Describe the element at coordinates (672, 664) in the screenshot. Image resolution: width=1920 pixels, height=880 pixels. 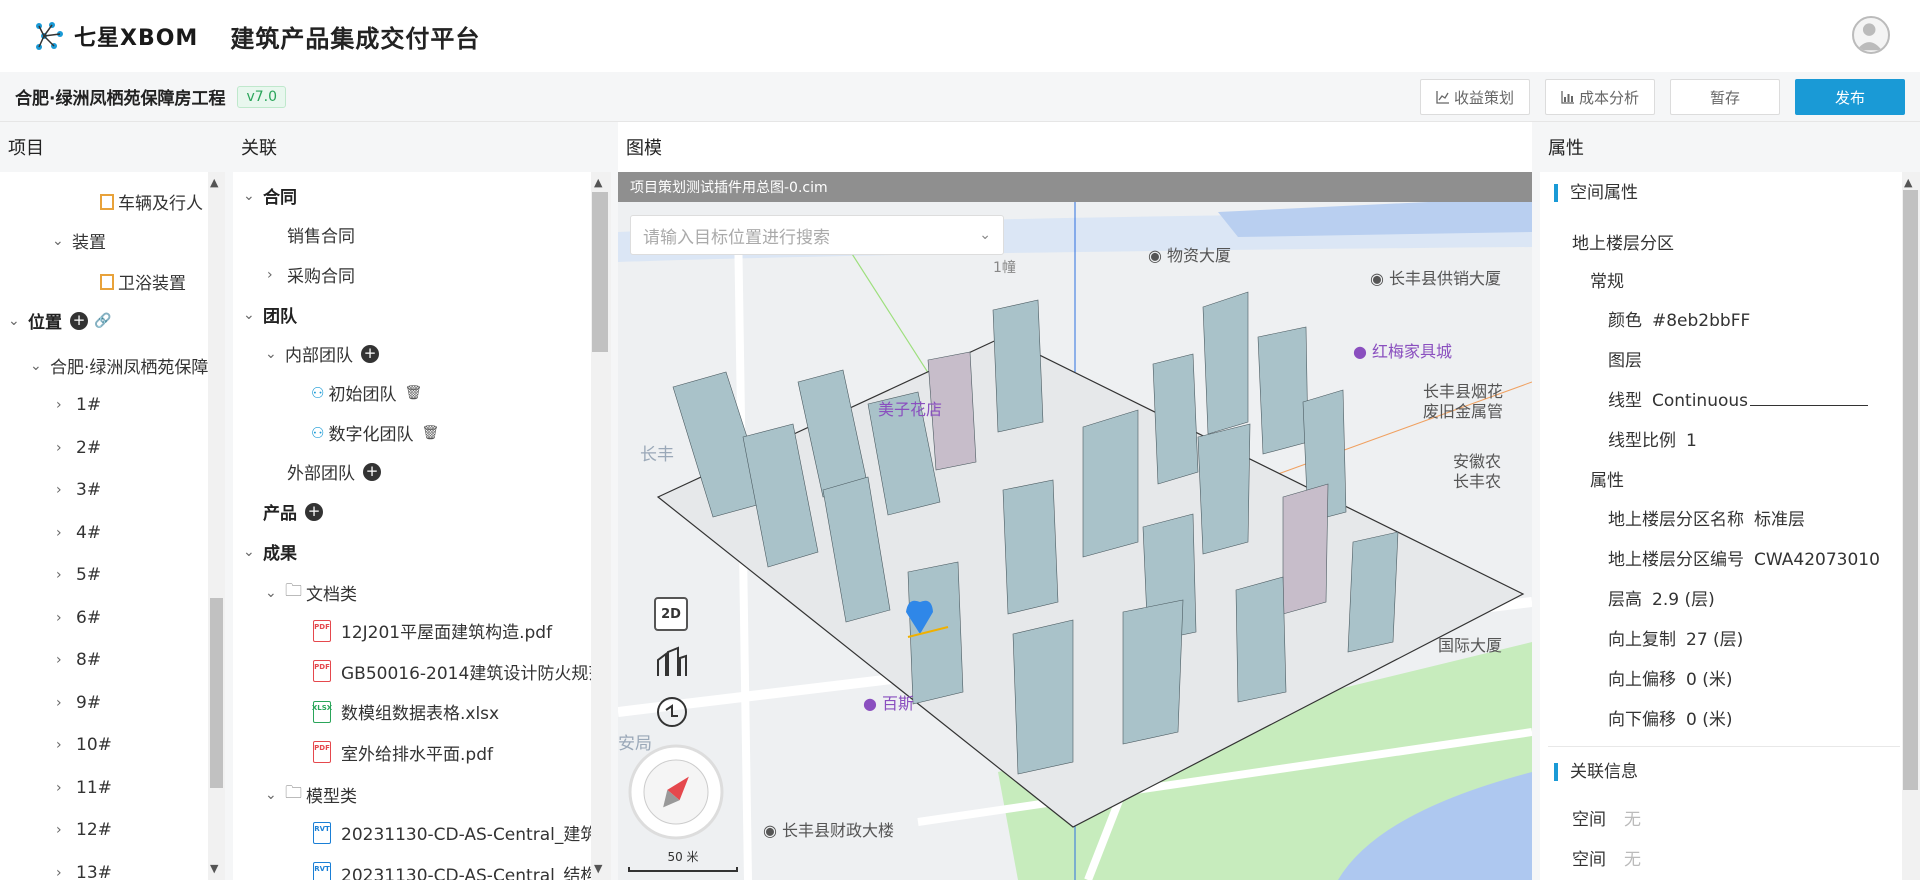
I see `view-3d-button` at that location.